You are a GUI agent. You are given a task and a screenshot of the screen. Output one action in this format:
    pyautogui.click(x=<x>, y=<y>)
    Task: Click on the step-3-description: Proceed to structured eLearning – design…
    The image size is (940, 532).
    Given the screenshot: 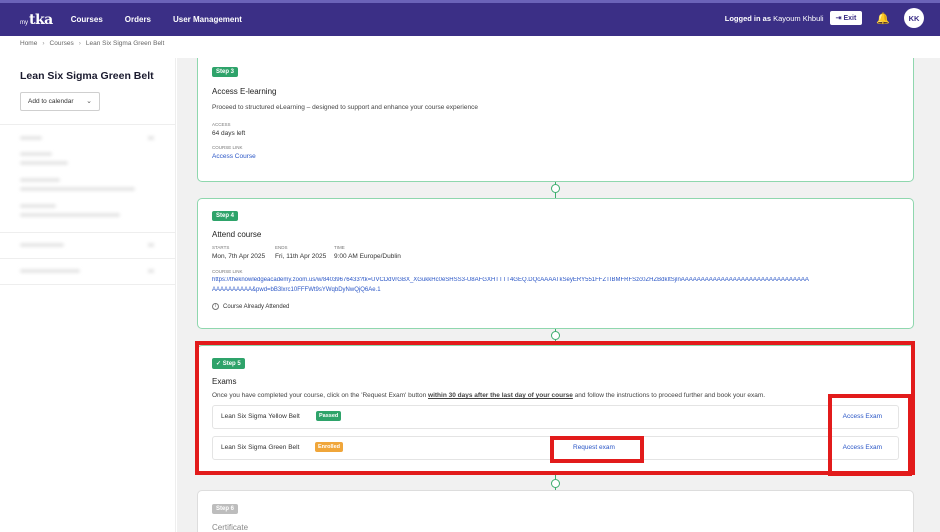 What is the action you would take?
    pyautogui.click(x=345, y=107)
    